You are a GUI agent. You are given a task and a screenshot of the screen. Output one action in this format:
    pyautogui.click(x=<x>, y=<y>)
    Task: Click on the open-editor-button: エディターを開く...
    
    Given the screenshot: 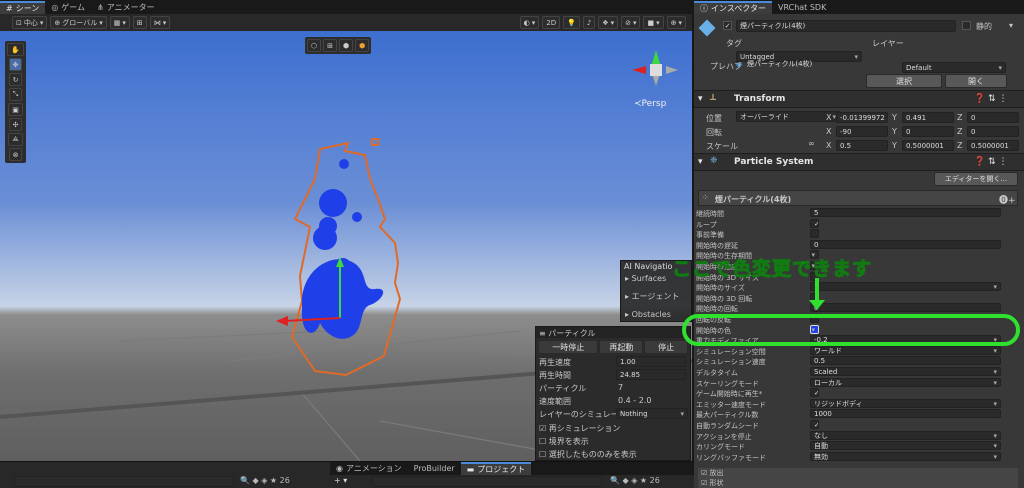 What is the action you would take?
    pyautogui.click(x=976, y=179)
    